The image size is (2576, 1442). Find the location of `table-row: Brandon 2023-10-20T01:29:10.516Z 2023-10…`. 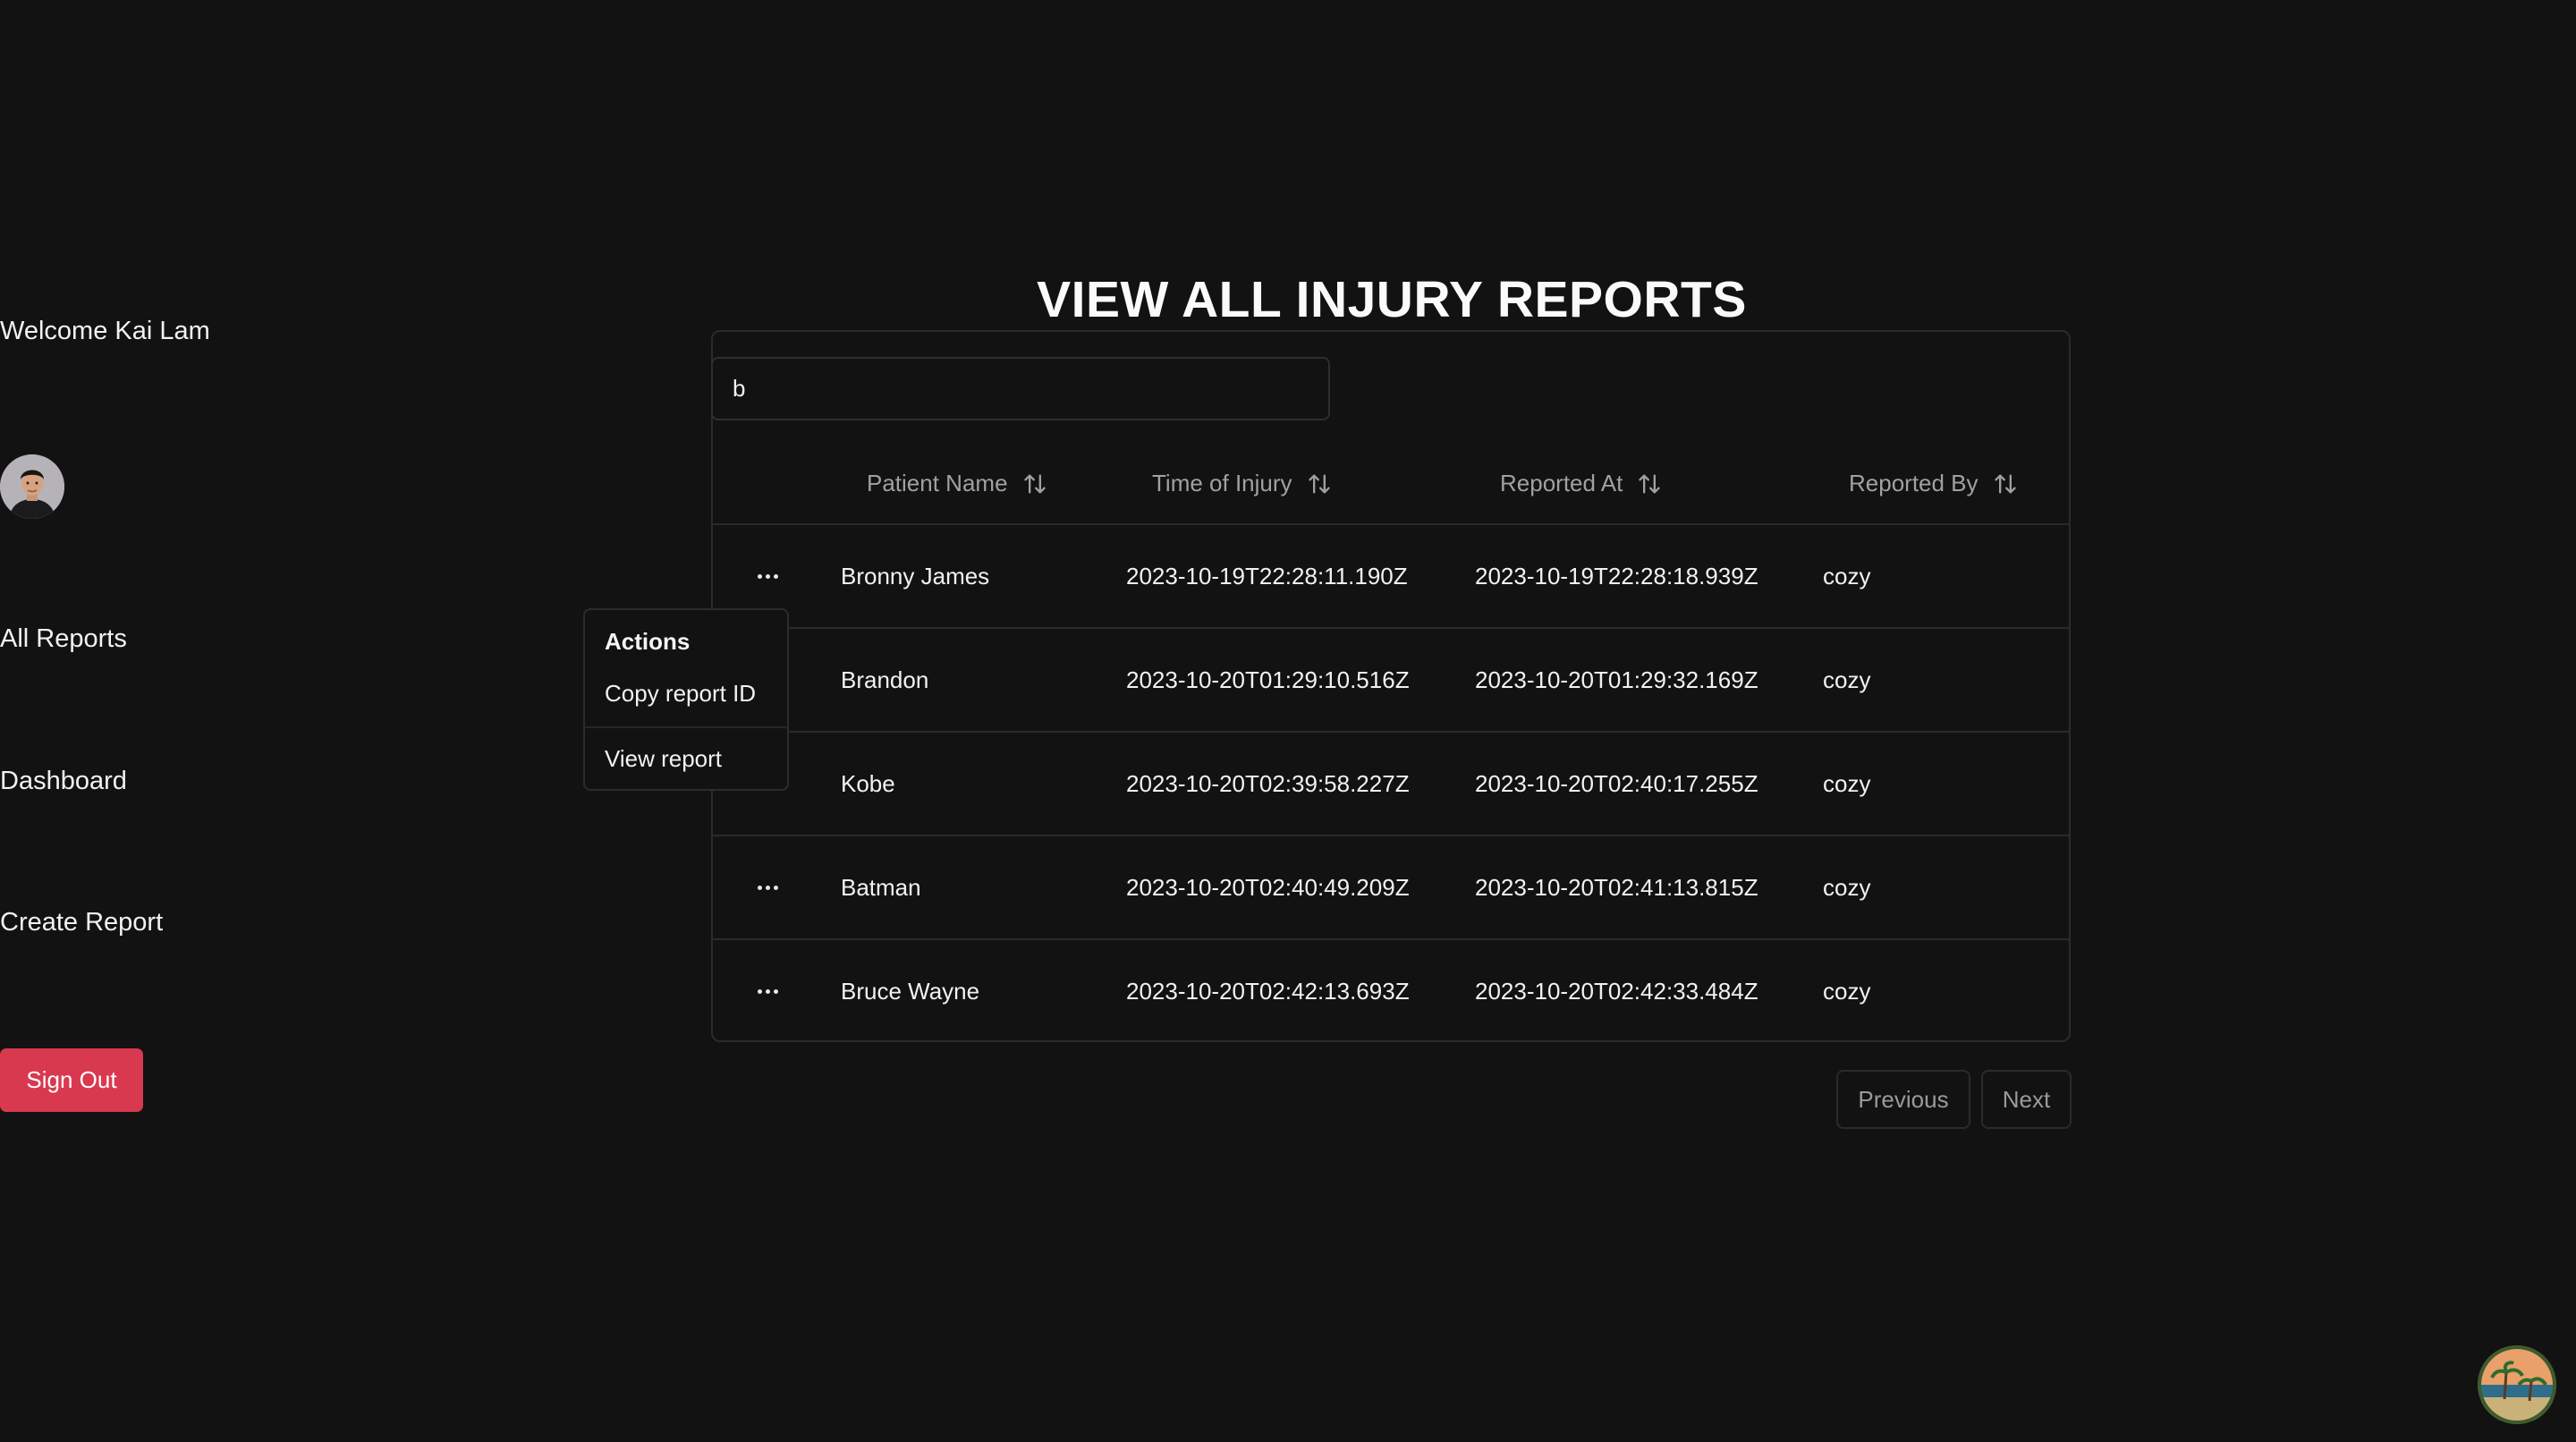

table-row: Brandon 2023-10-20T01:29:10.516Z 2023-10… is located at coordinates (1391, 680).